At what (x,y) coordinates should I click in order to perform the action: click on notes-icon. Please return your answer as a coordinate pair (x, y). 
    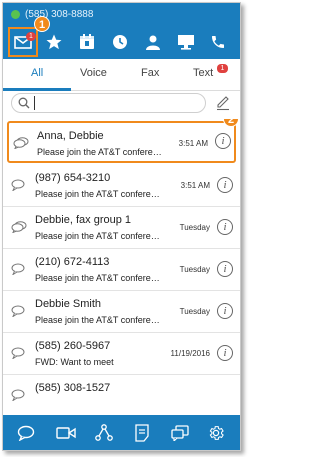
    Looking at the image, I should click on (142, 433).